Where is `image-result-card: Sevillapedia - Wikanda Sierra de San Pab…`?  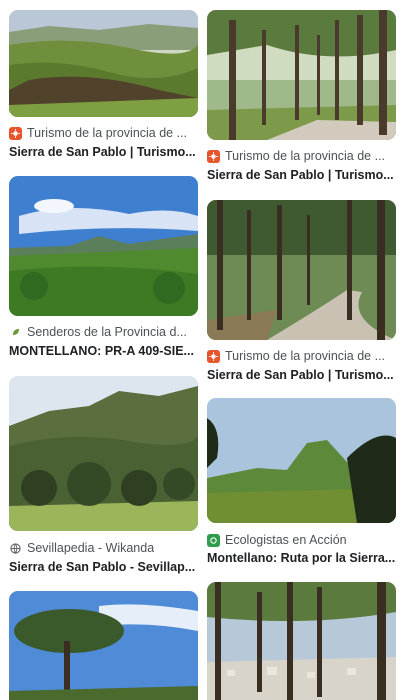
image-result-card: Sevillapedia - Wikanda Sierra de San Pab… is located at coordinates (103, 476).